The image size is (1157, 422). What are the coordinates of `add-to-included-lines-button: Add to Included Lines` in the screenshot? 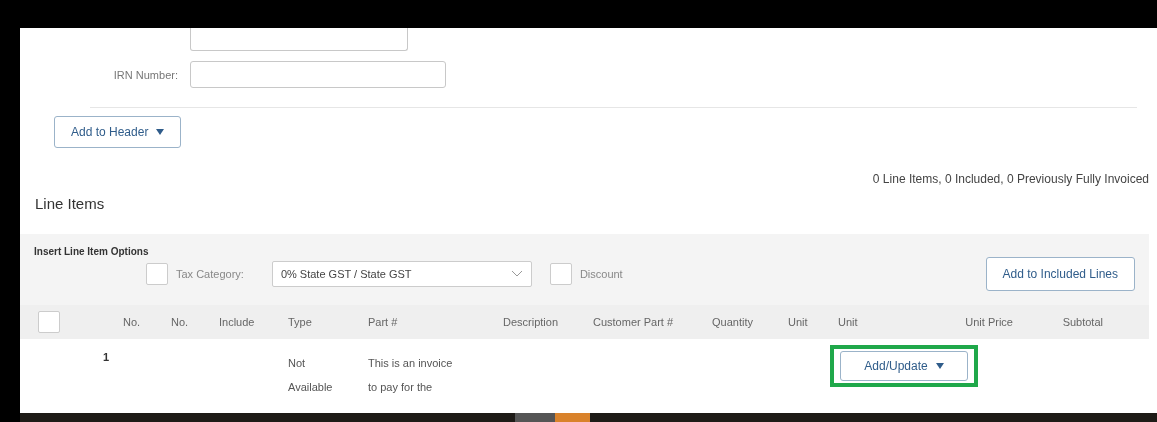 It's located at (1060, 274).